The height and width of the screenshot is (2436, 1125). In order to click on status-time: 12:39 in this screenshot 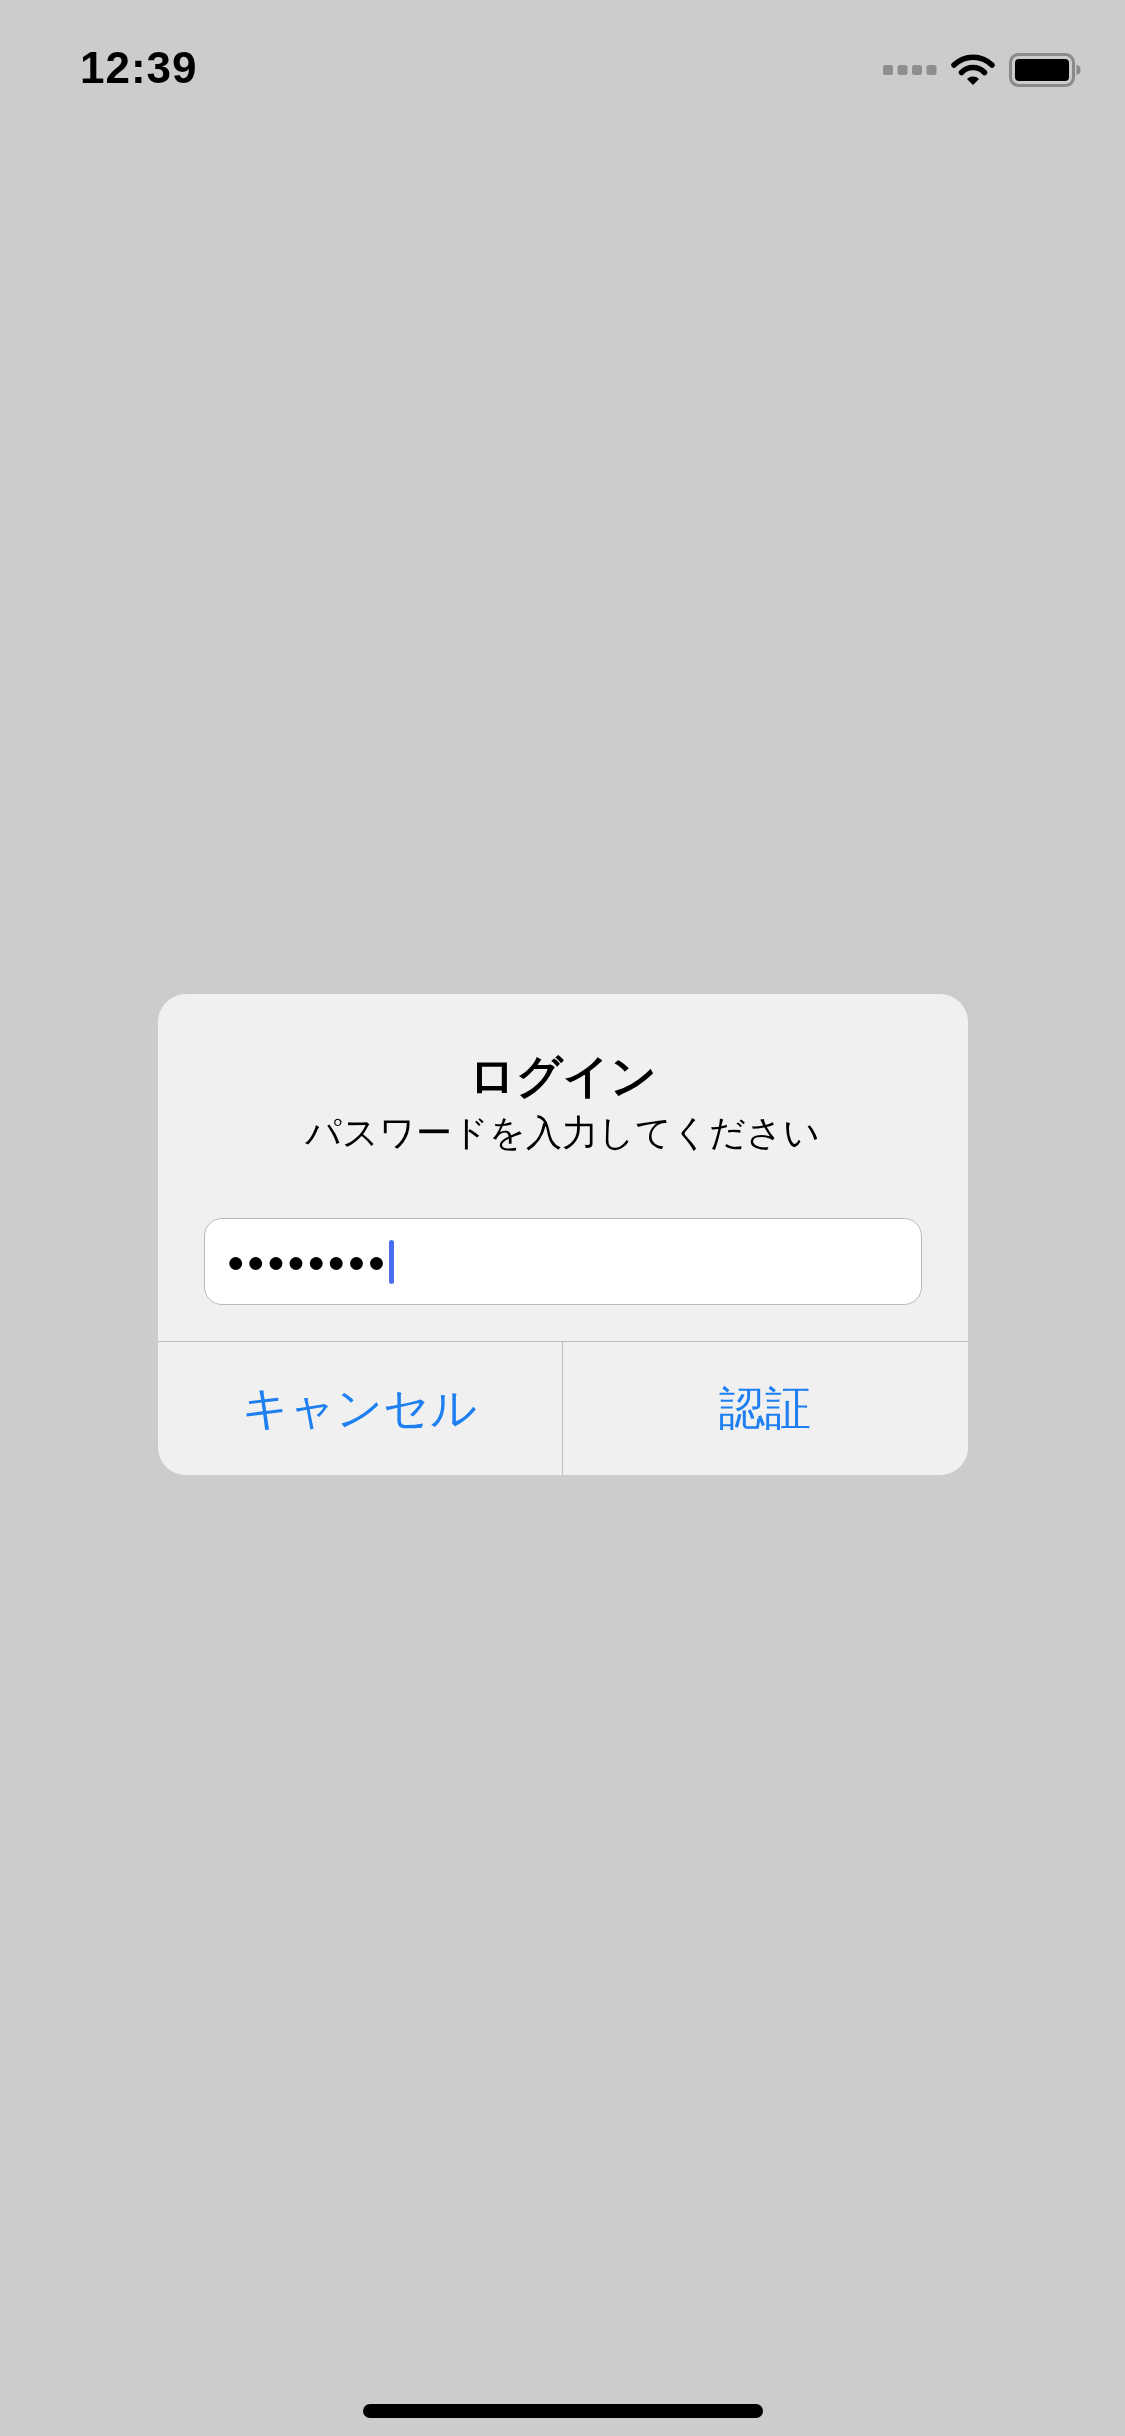, I will do `click(139, 68)`.